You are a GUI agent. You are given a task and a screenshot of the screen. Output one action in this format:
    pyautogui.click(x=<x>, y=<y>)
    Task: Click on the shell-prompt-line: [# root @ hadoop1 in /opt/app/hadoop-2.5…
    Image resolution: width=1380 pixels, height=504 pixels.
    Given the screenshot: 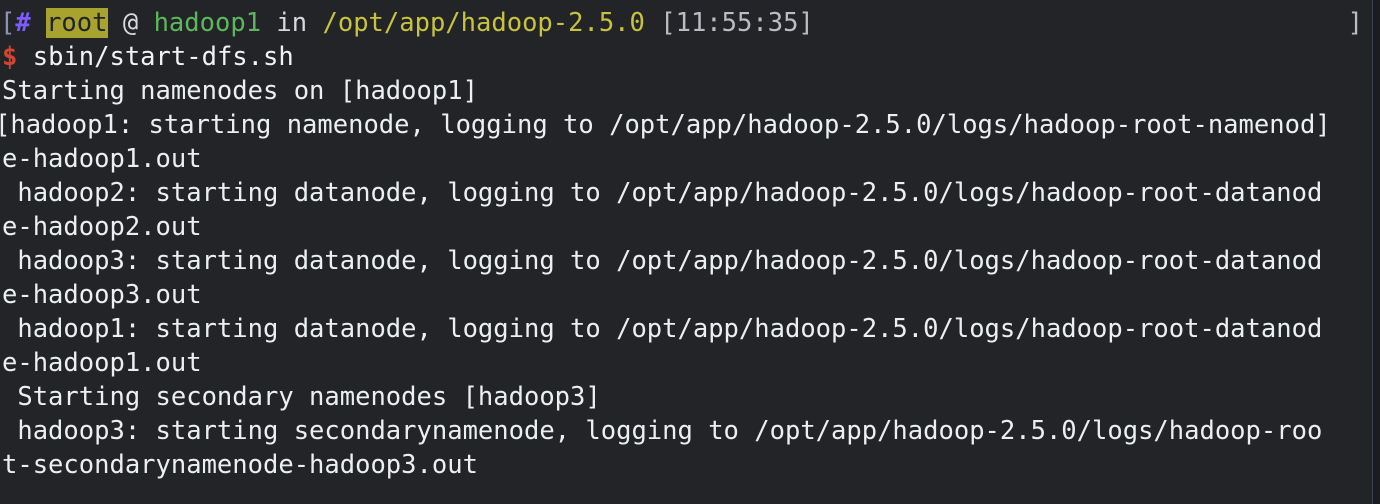 What is the action you would take?
    pyautogui.click(x=686, y=23)
    